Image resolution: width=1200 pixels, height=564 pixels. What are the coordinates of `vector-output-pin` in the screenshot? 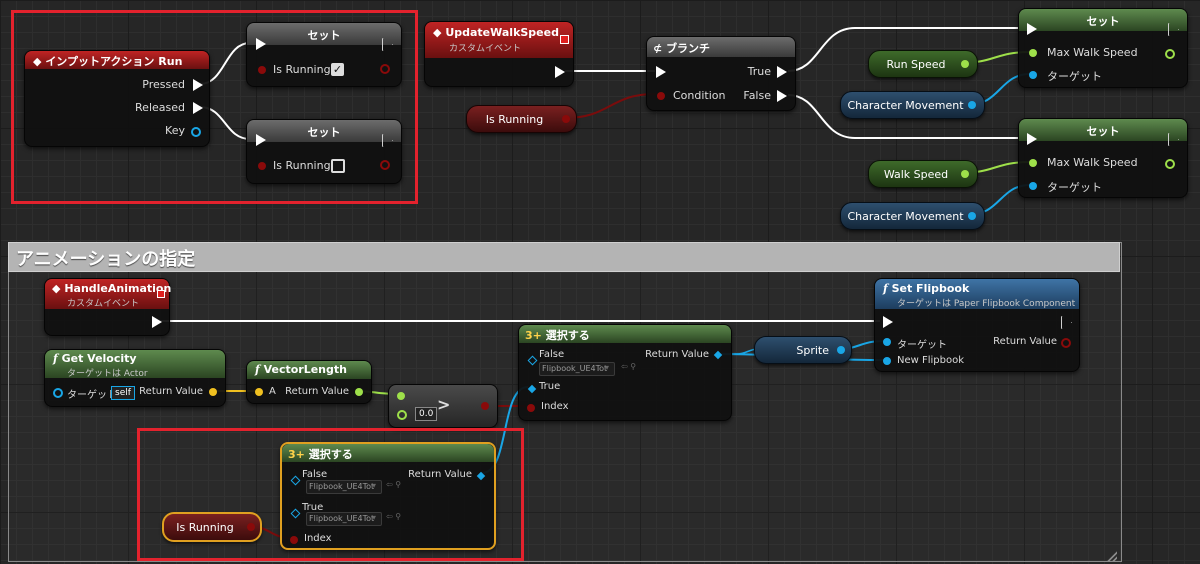 It's located at (213, 392).